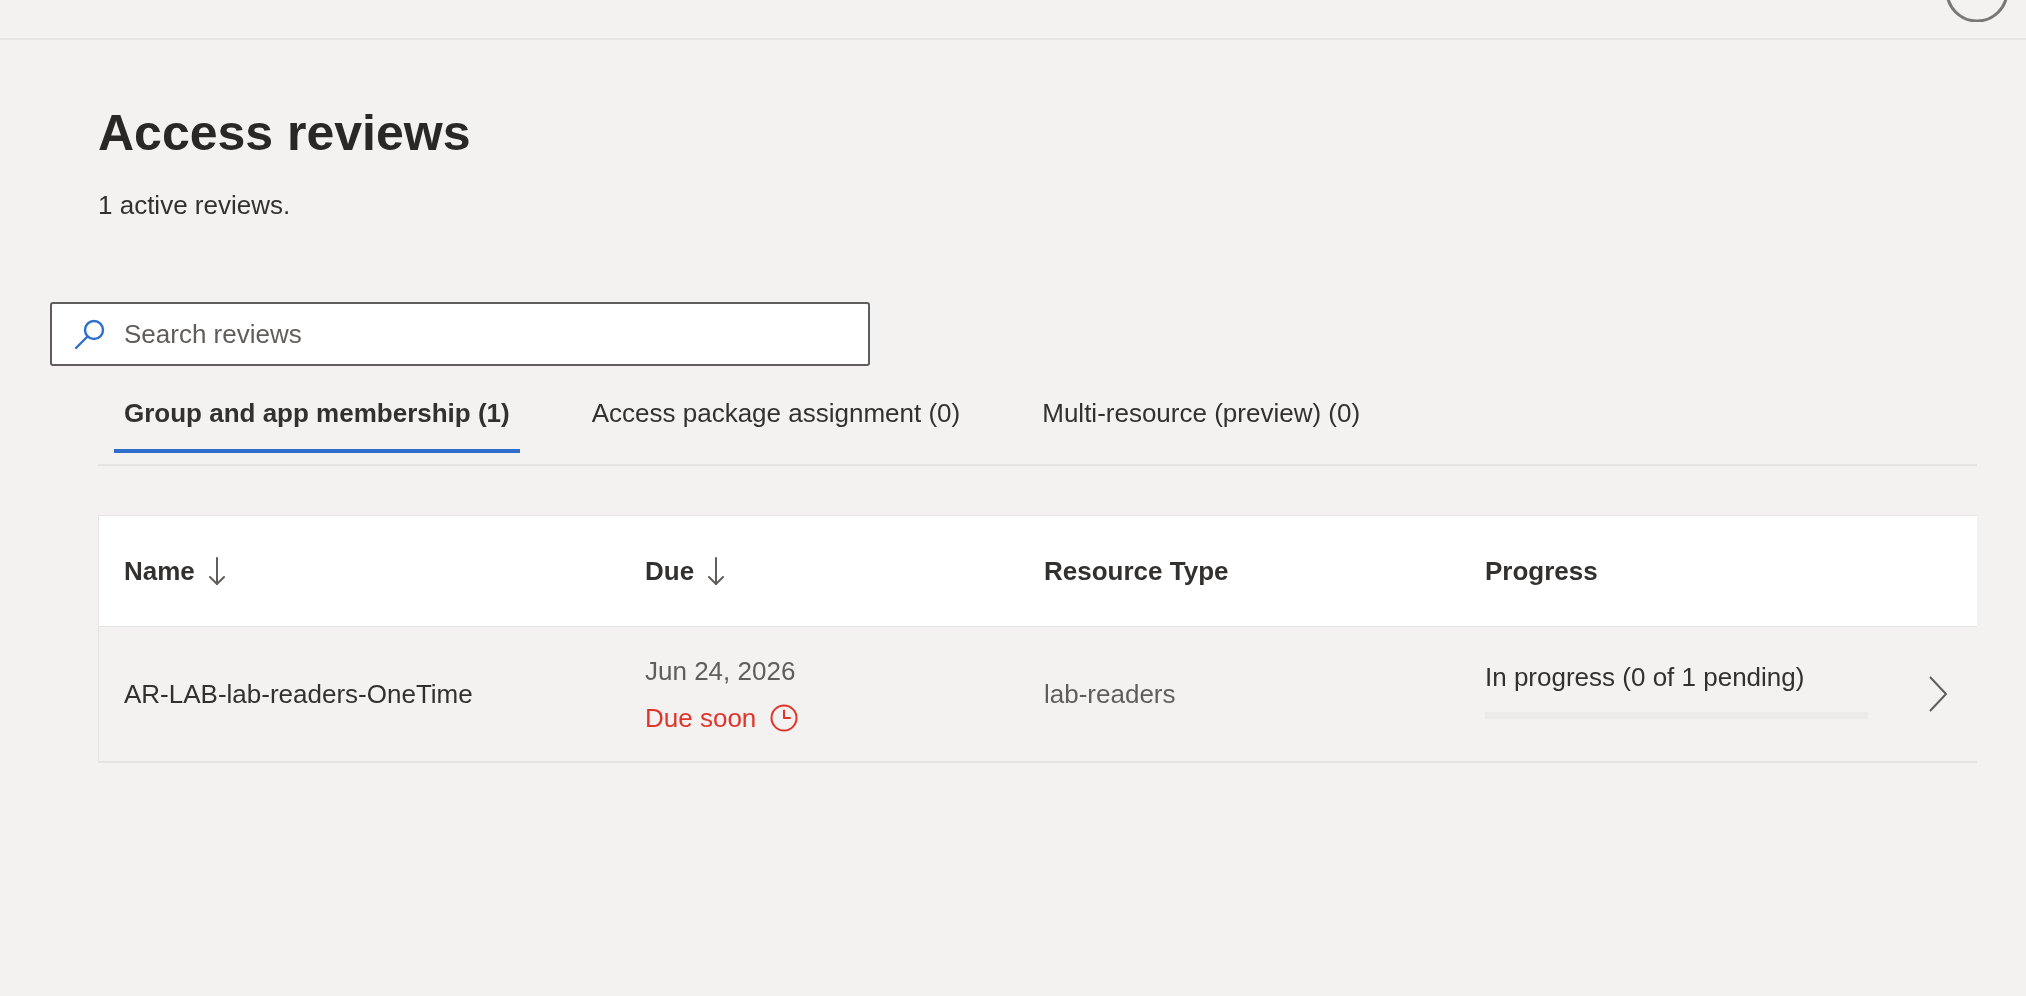  I want to click on due-status: Due soon, so click(701, 717).